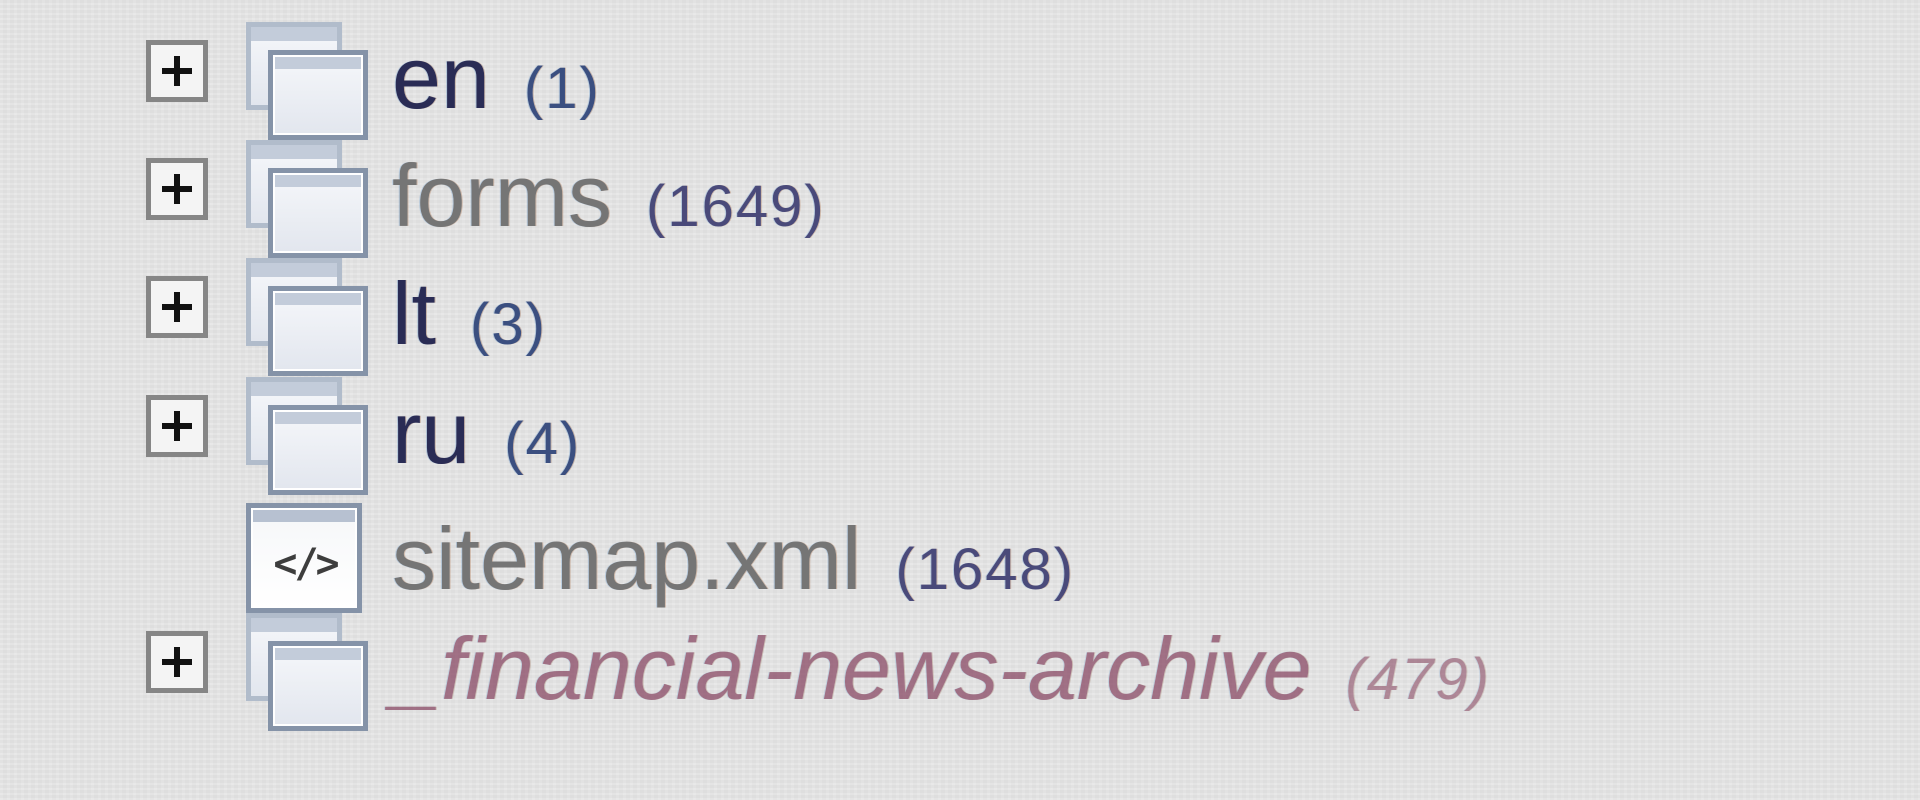 The image size is (1920, 800). I want to click on tree-node-label: lt (3), so click(469, 319).